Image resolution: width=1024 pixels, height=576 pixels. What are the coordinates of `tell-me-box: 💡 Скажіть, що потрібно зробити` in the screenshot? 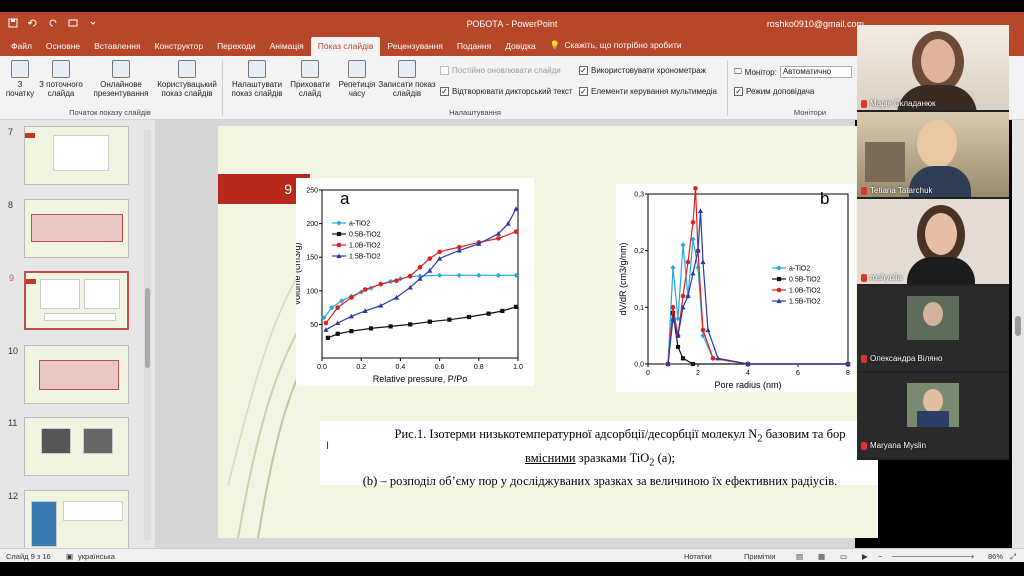 It's located at (616, 46).